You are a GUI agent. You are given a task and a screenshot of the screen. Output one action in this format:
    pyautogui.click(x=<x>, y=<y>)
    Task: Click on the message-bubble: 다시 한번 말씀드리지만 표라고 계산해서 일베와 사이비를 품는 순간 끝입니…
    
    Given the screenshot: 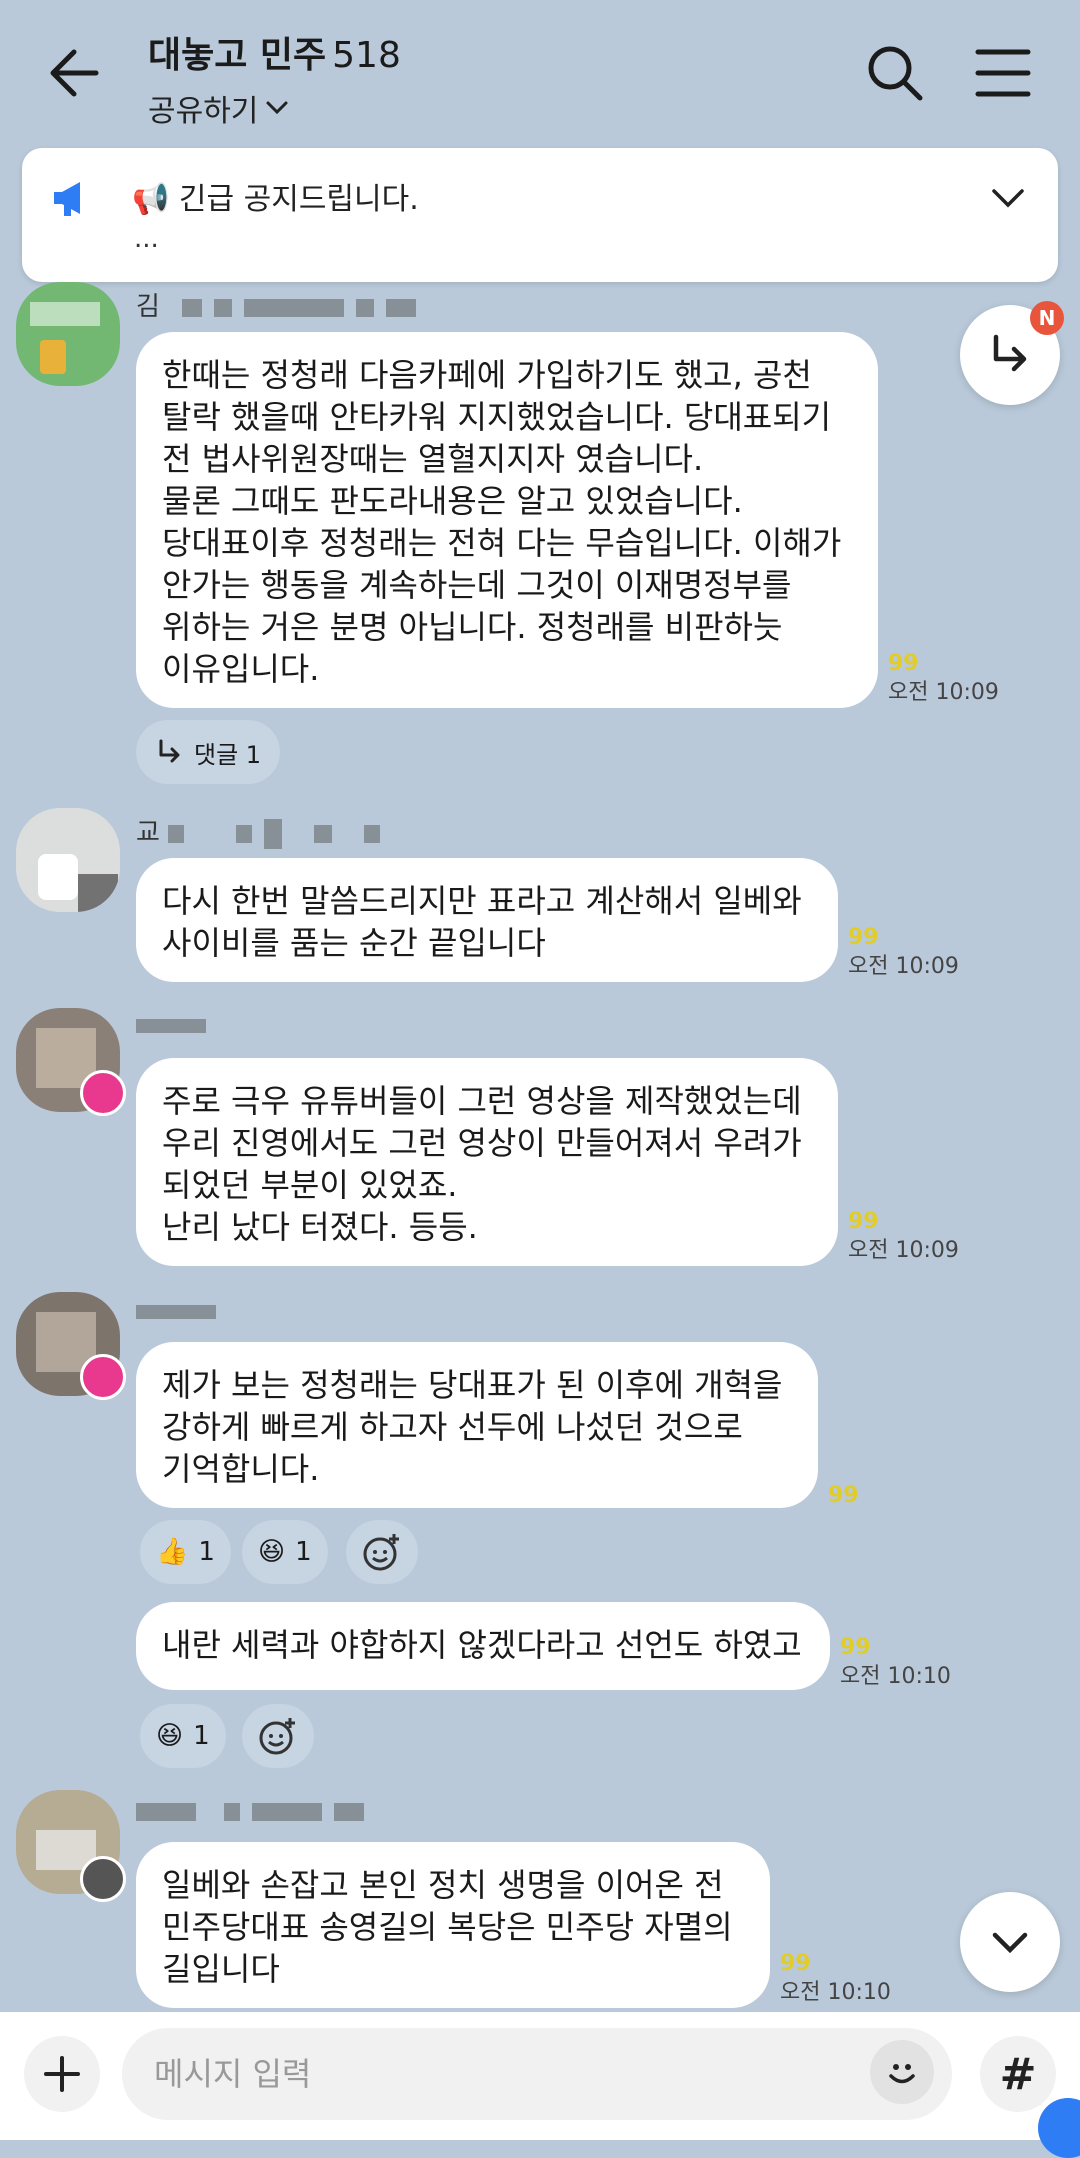 What is the action you would take?
    pyautogui.click(x=487, y=920)
    